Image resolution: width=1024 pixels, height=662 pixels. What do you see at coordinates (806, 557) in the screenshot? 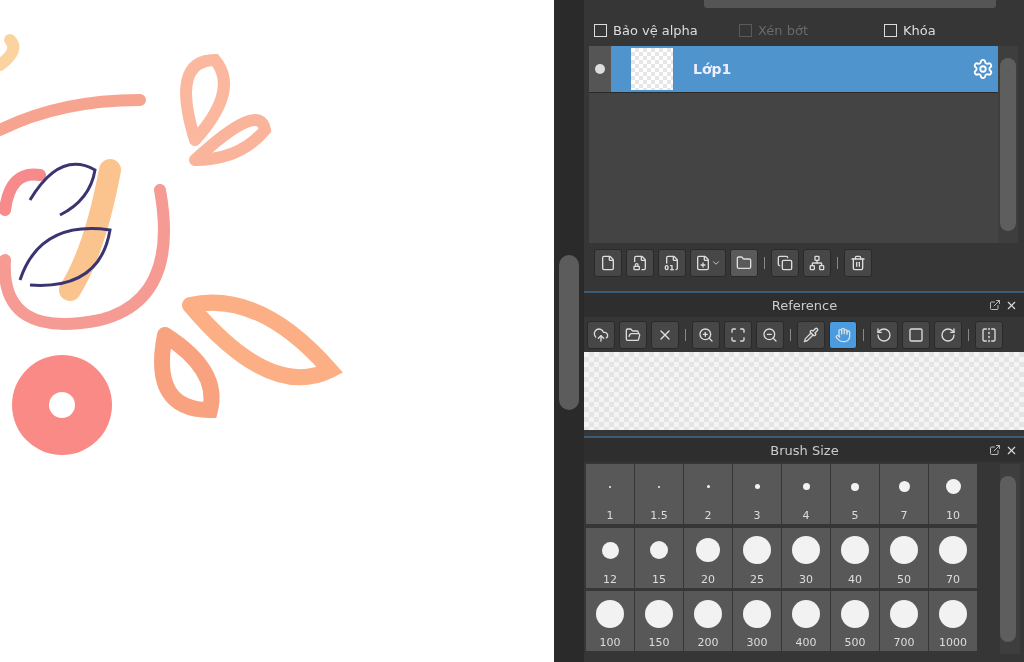
I see `brush-size-cell: 30` at bounding box center [806, 557].